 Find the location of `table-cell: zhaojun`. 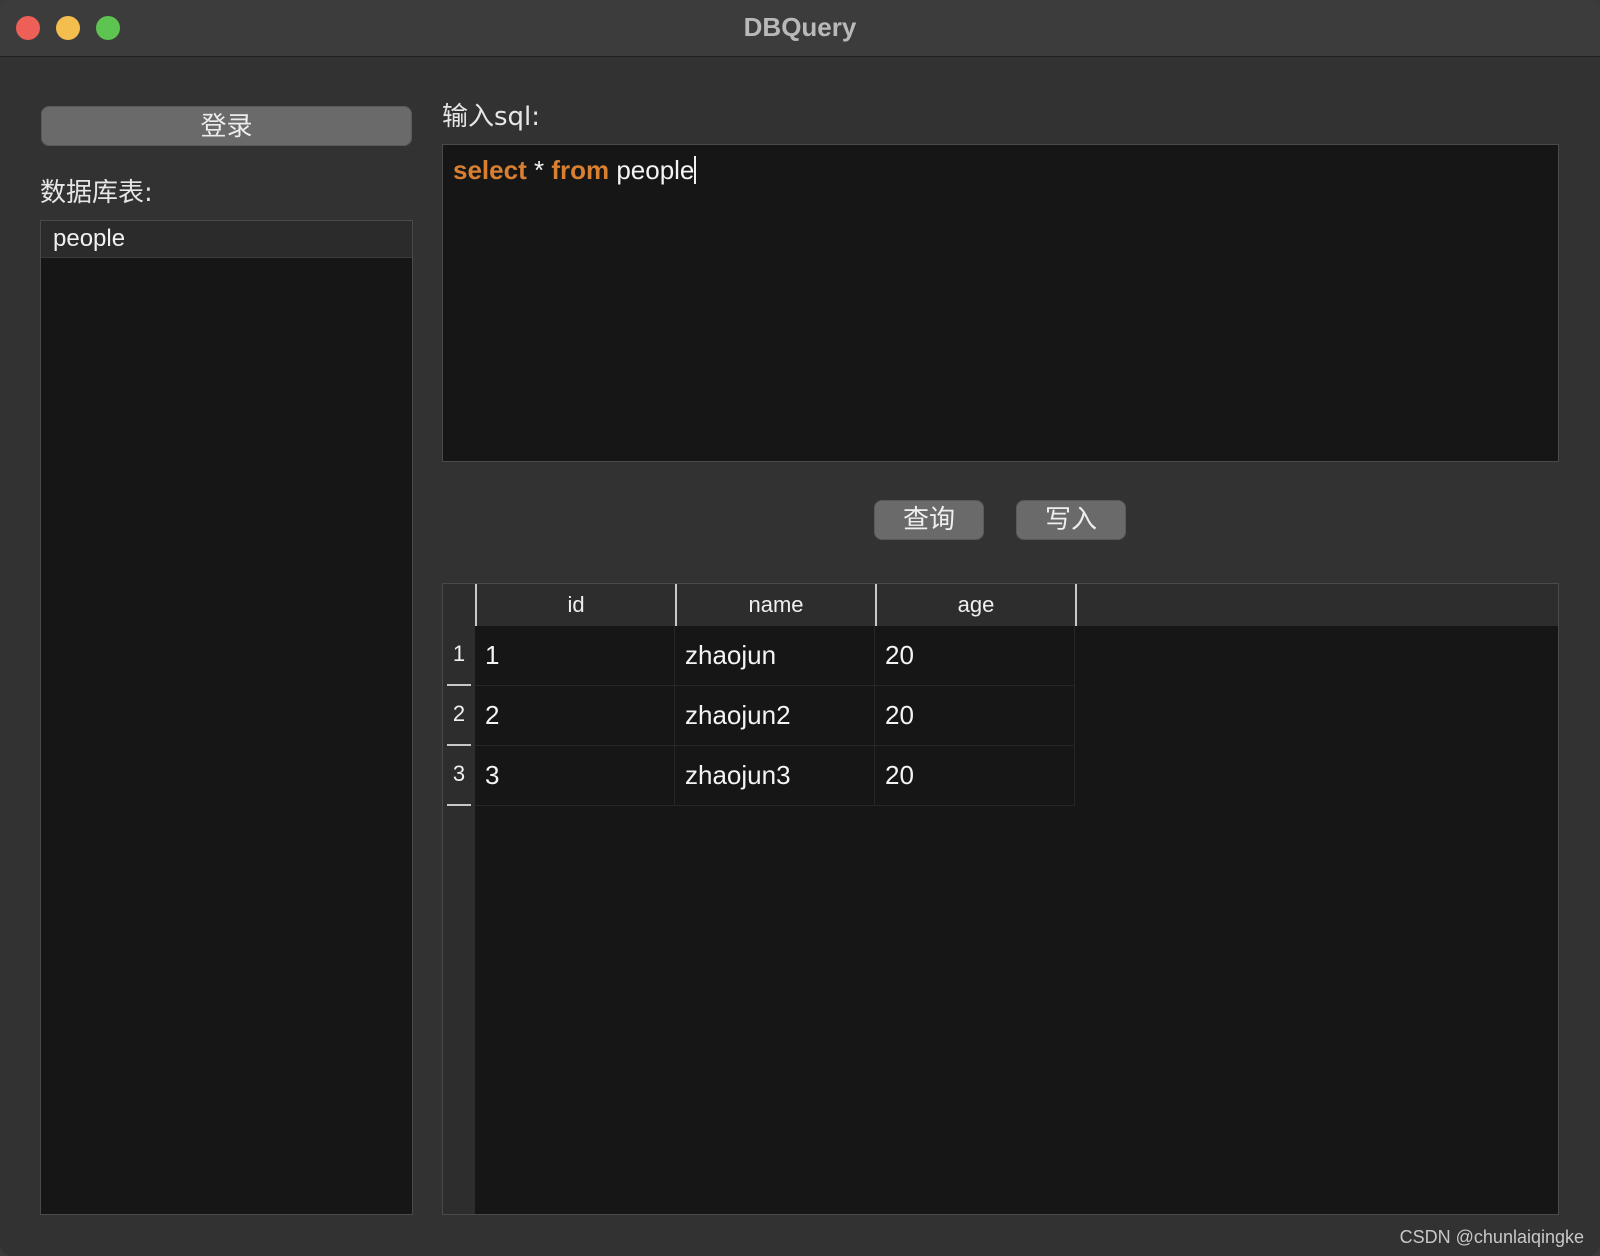

table-cell: zhaojun is located at coordinates (775, 656).